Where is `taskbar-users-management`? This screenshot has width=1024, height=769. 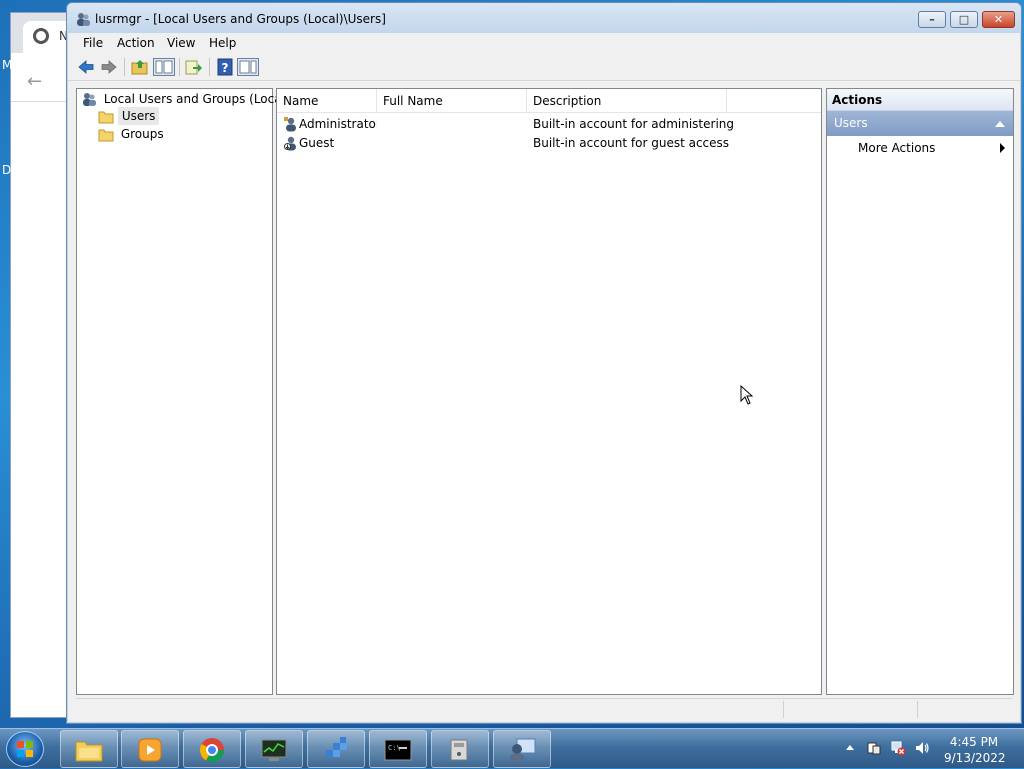 taskbar-users-management is located at coordinates (522, 749).